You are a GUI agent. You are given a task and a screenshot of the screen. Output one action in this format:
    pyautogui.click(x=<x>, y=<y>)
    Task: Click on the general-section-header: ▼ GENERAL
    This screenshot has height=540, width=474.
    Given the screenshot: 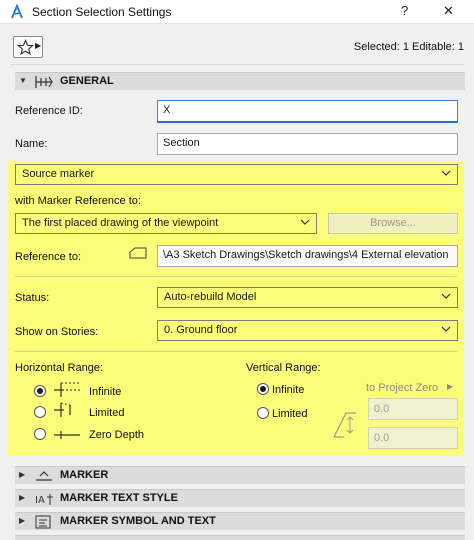 What is the action you would take?
    pyautogui.click(x=240, y=81)
    